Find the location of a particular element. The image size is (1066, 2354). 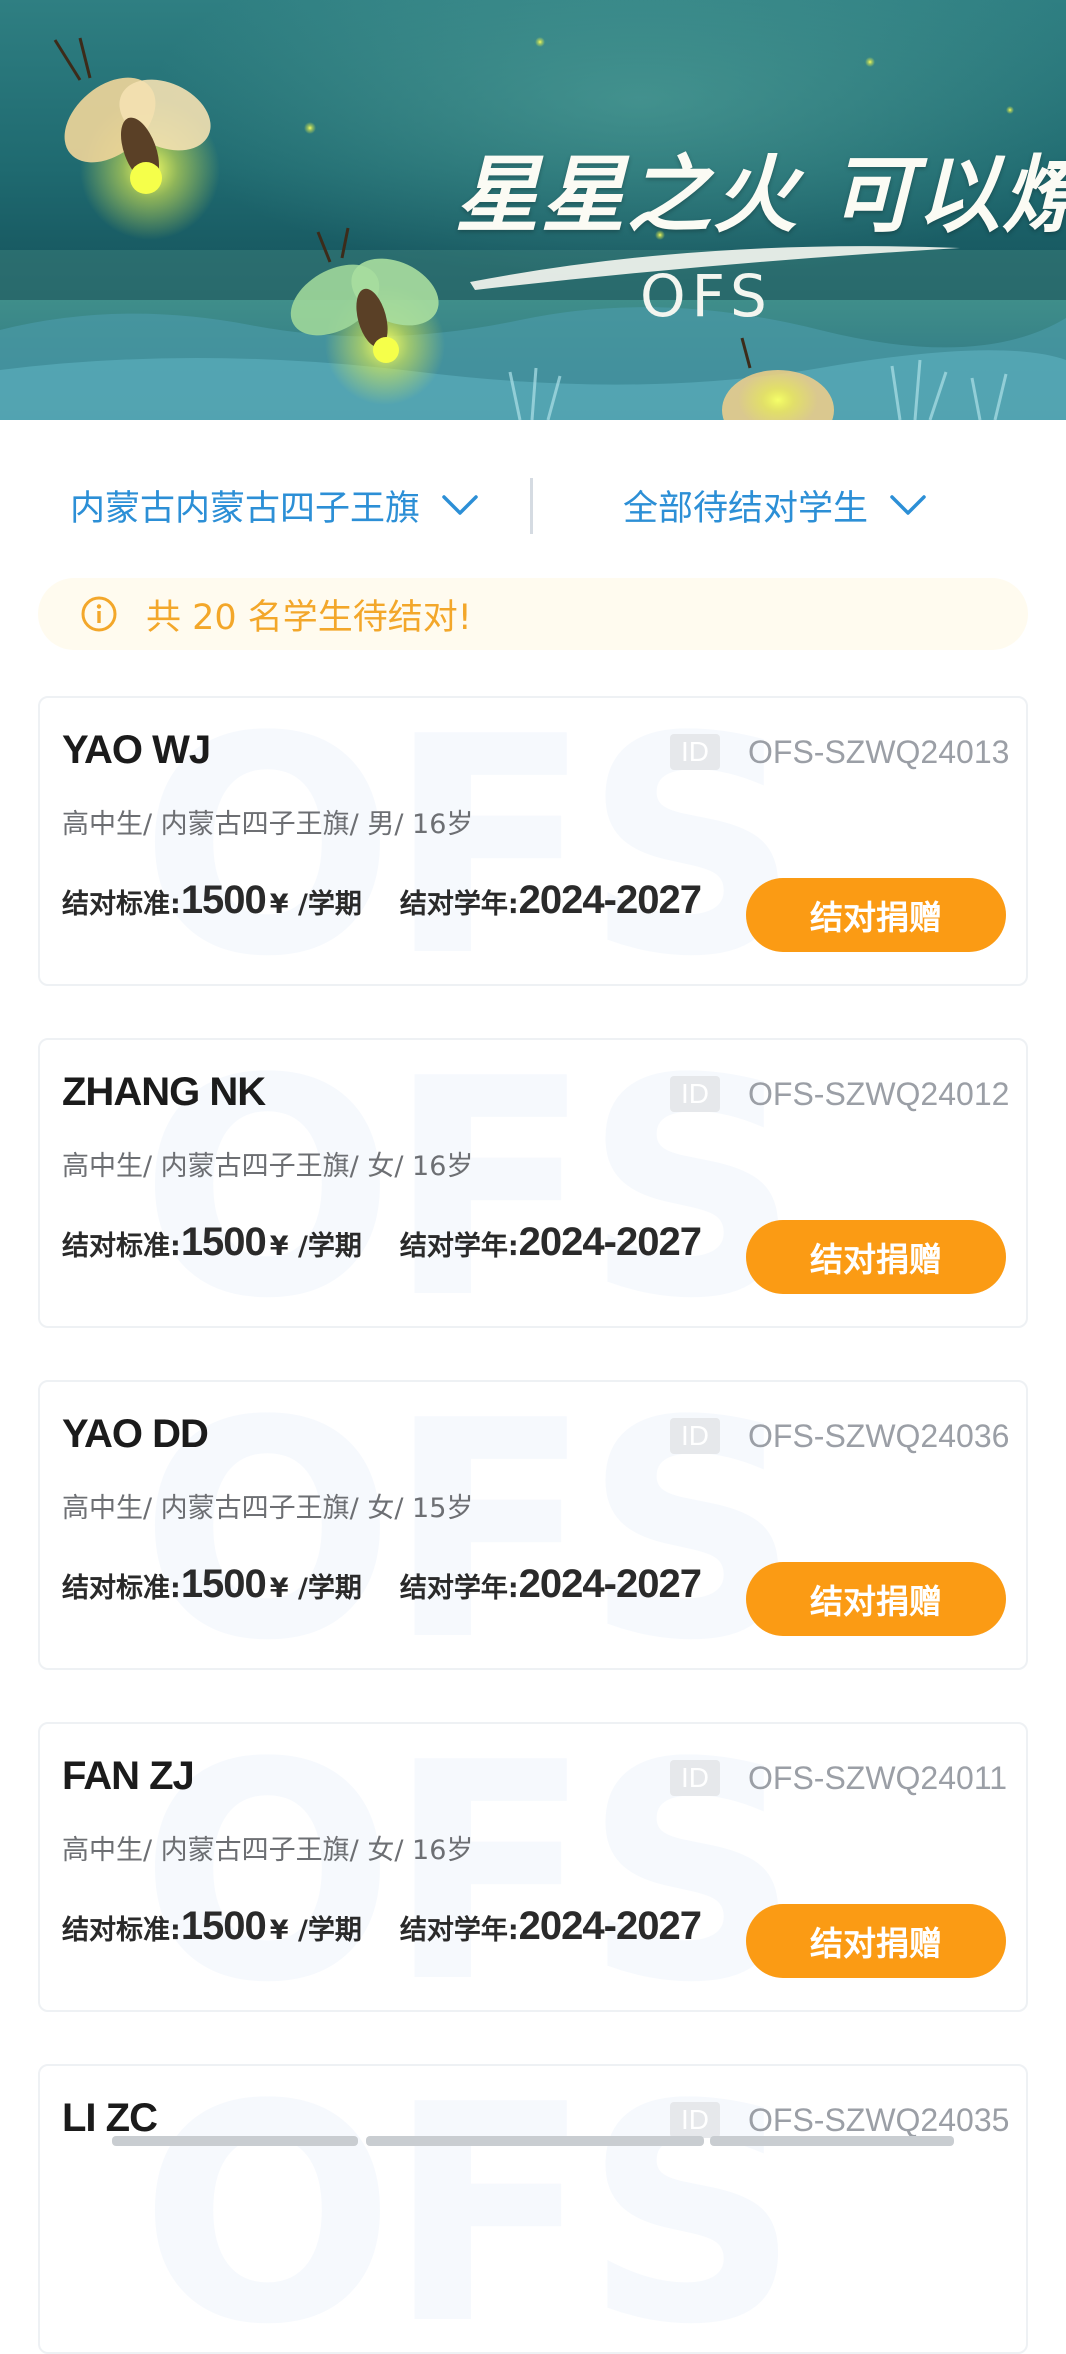

notice-text: 共 20 名学生待结对! is located at coordinates (309, 617).